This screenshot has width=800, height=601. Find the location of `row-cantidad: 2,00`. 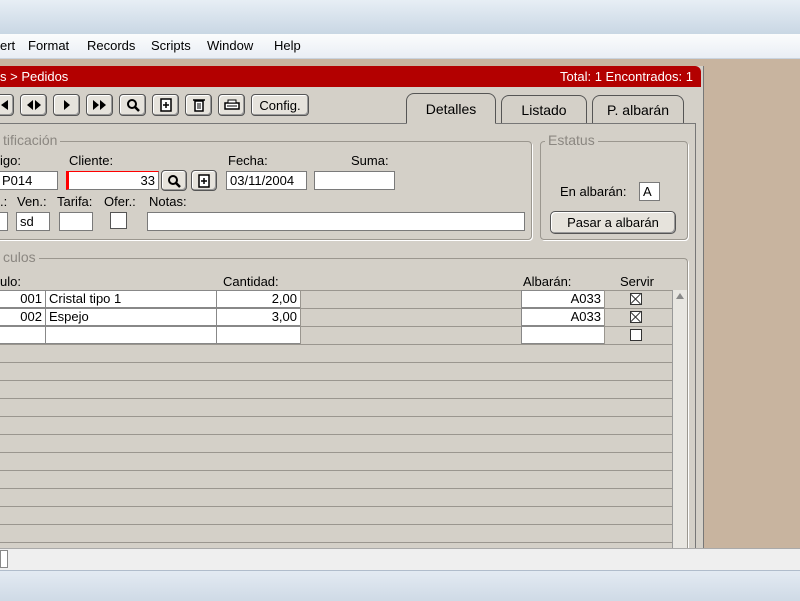

row-cantidad: 2,00 is located at coordinates (258, 299).